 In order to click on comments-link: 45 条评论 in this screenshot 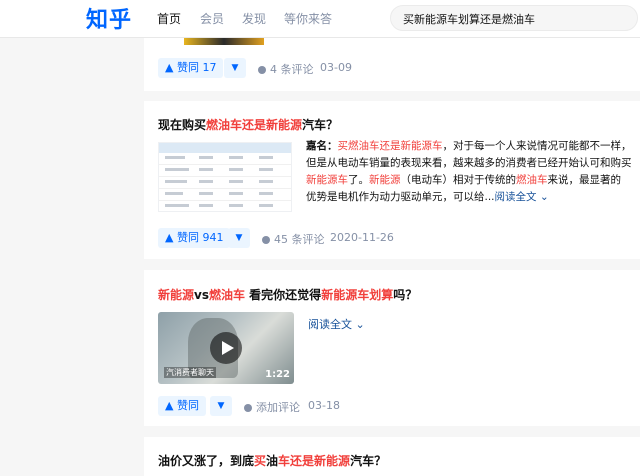, I will do `click(293, 239)`.